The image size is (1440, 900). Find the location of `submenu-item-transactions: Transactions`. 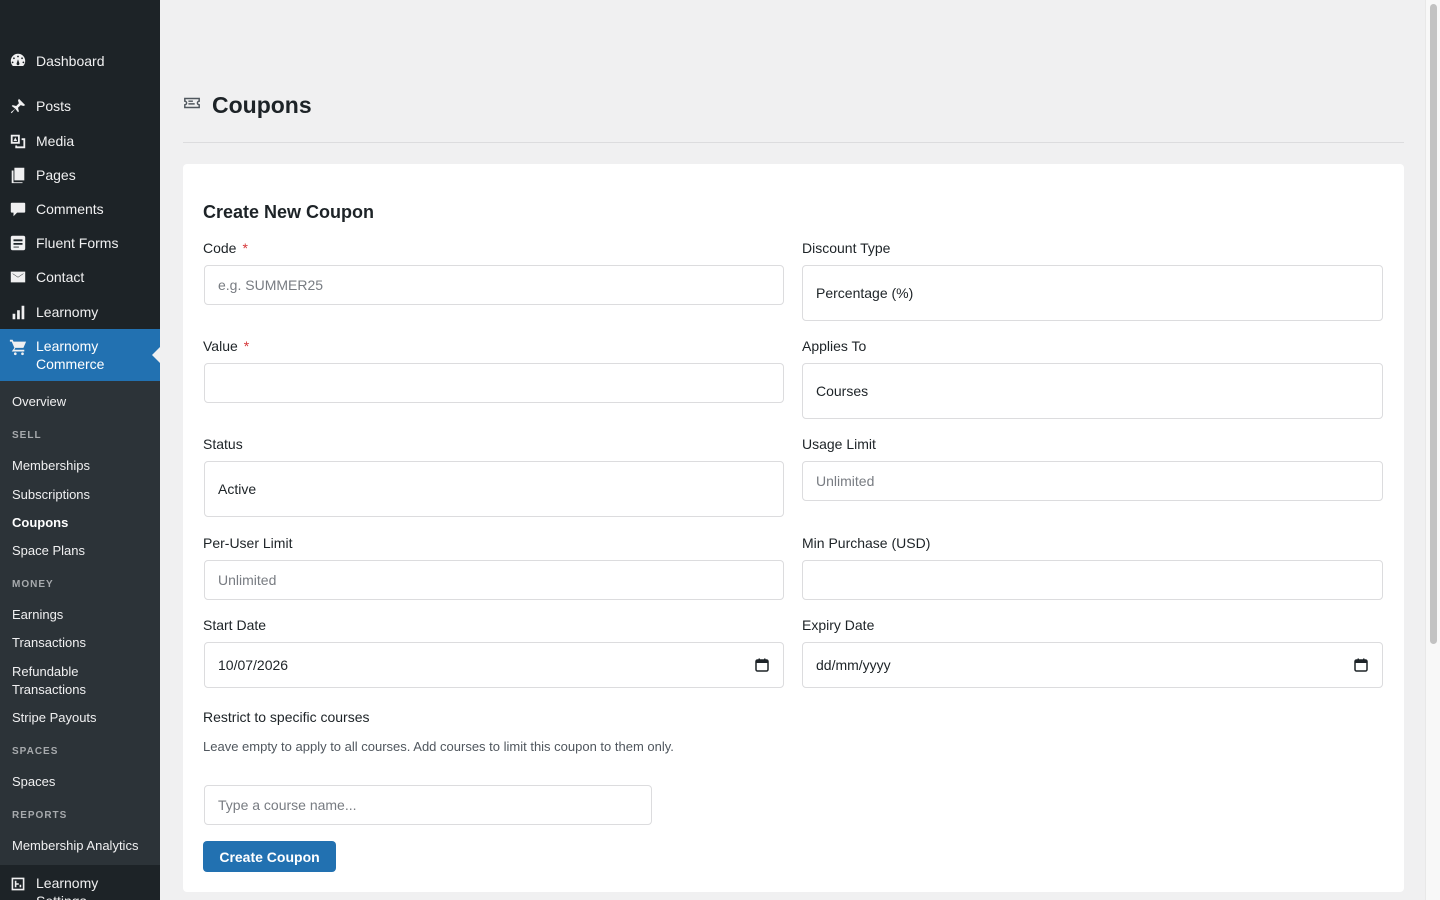

submenu-item-transactions: Transactions is located at coordinates (49, 643).